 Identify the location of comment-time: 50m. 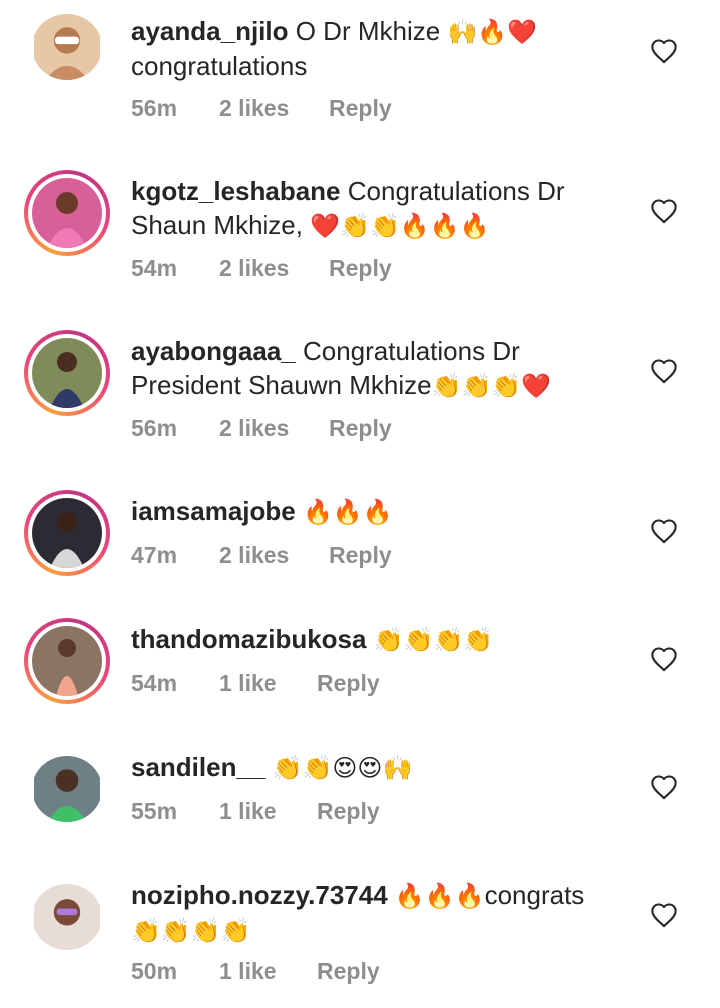
(154, 971).